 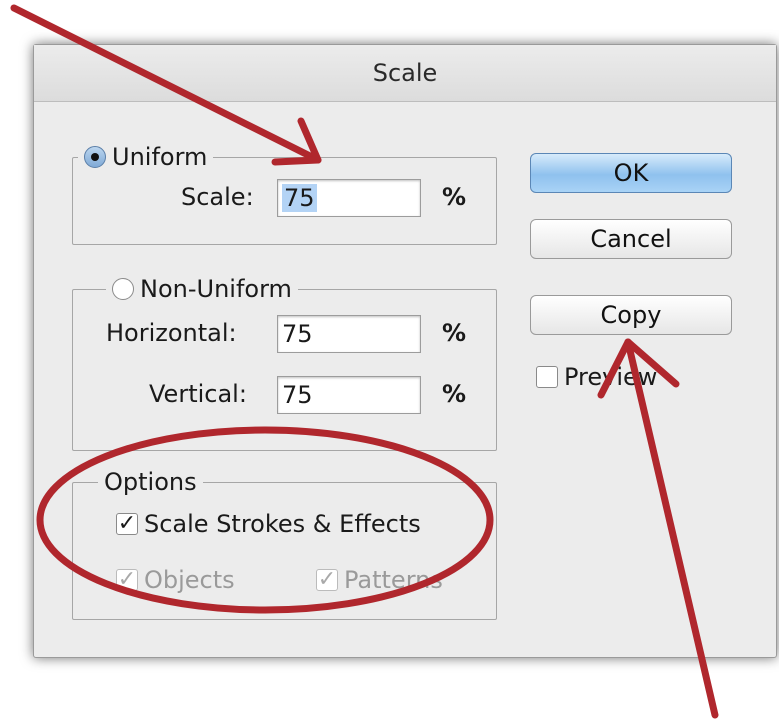 I want to click on horizontal-input: 75, so click(x=349, y=334).